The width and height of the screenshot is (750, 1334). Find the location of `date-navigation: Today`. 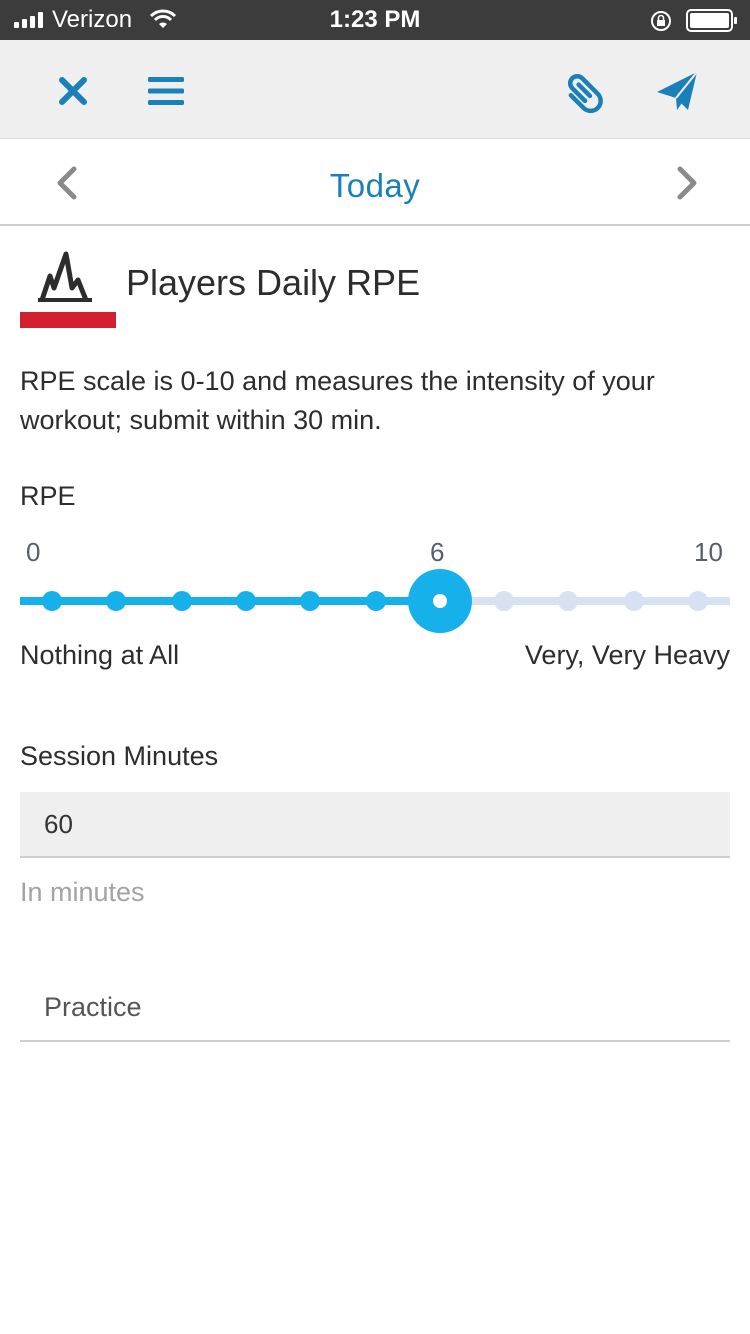

date-navigation: Today is located at coordinates (375, 182).